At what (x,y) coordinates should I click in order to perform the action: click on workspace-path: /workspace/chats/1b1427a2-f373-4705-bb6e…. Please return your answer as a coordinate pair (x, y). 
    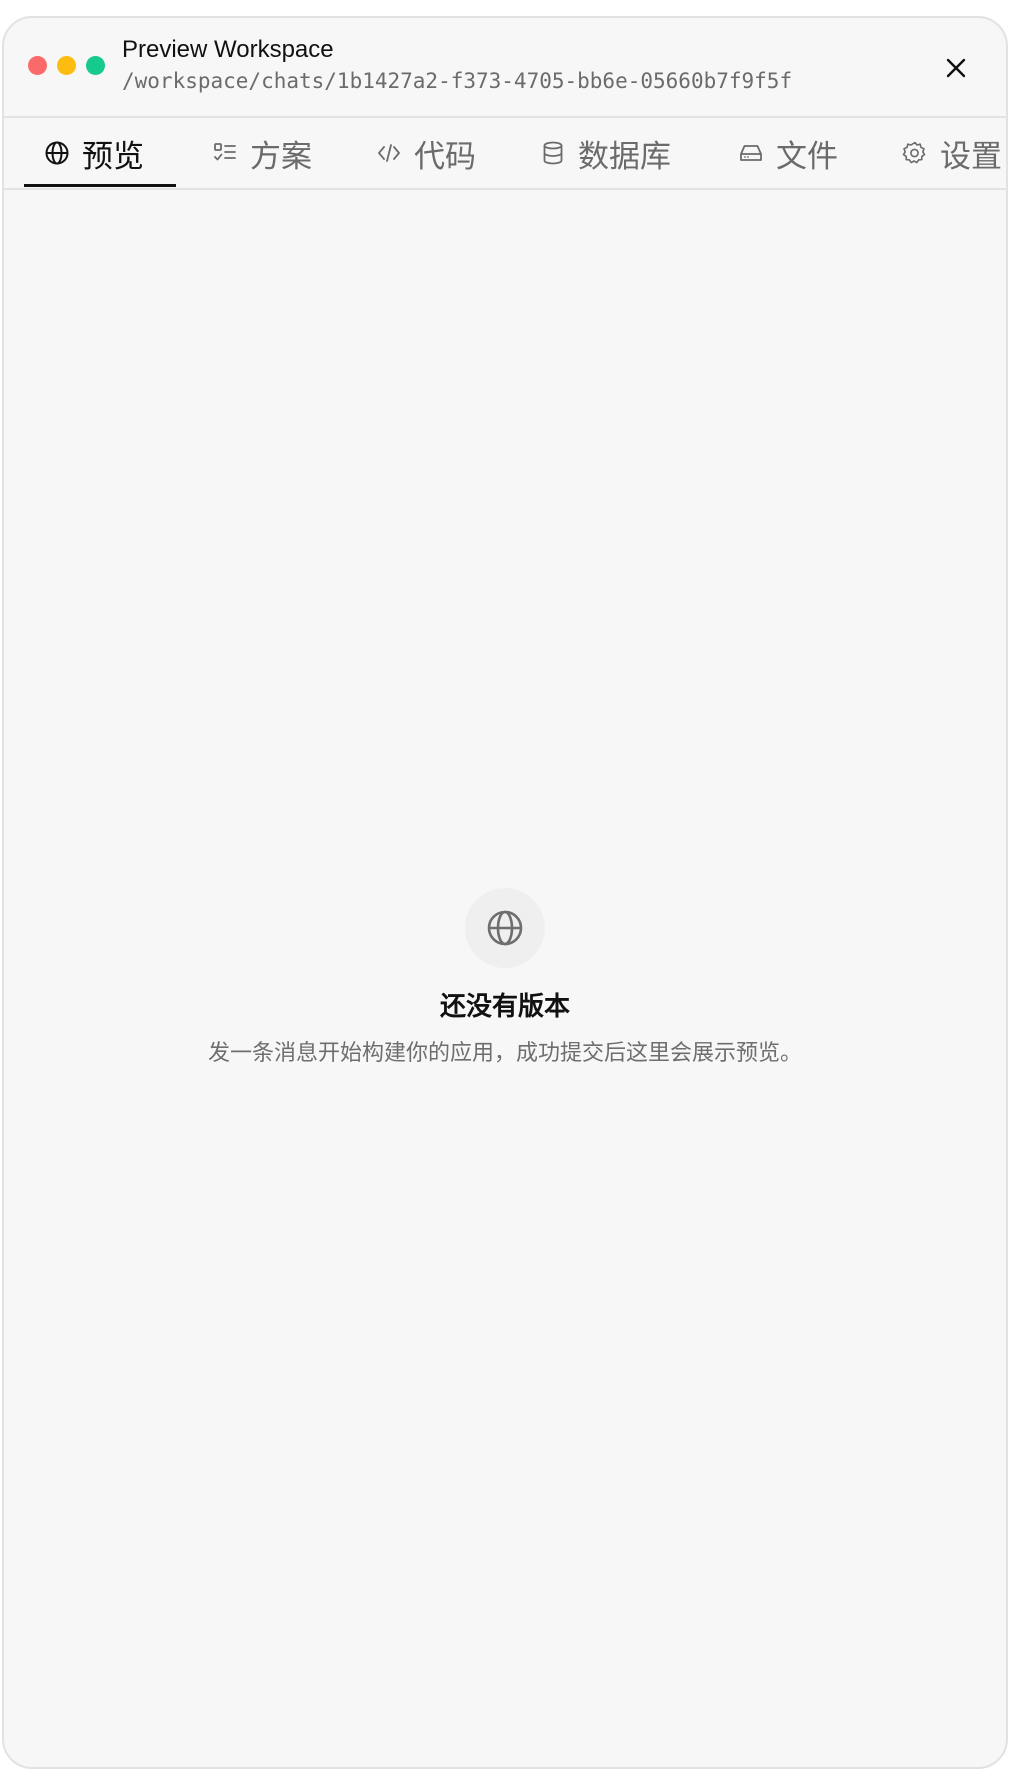
    Looking at the image, I should click on (457, 81).